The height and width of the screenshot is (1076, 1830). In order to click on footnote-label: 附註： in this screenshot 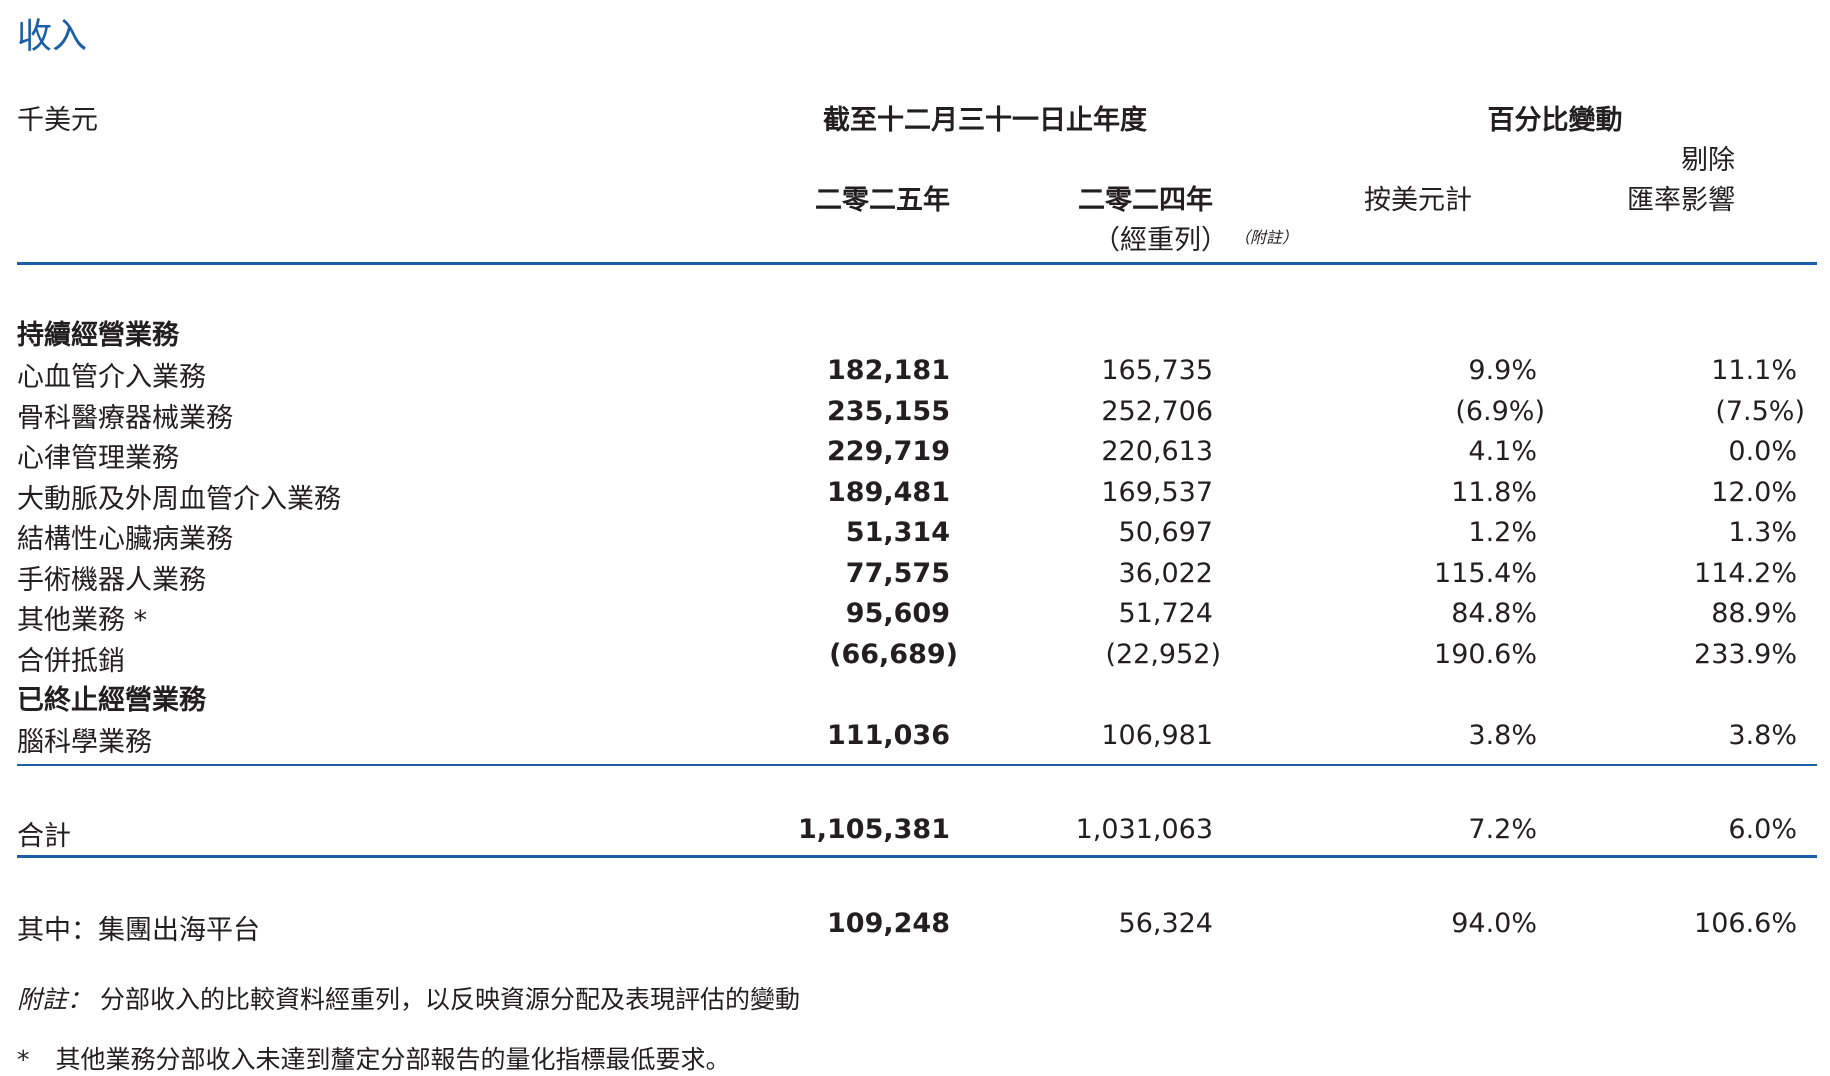, I will do `click(55, 999)`.